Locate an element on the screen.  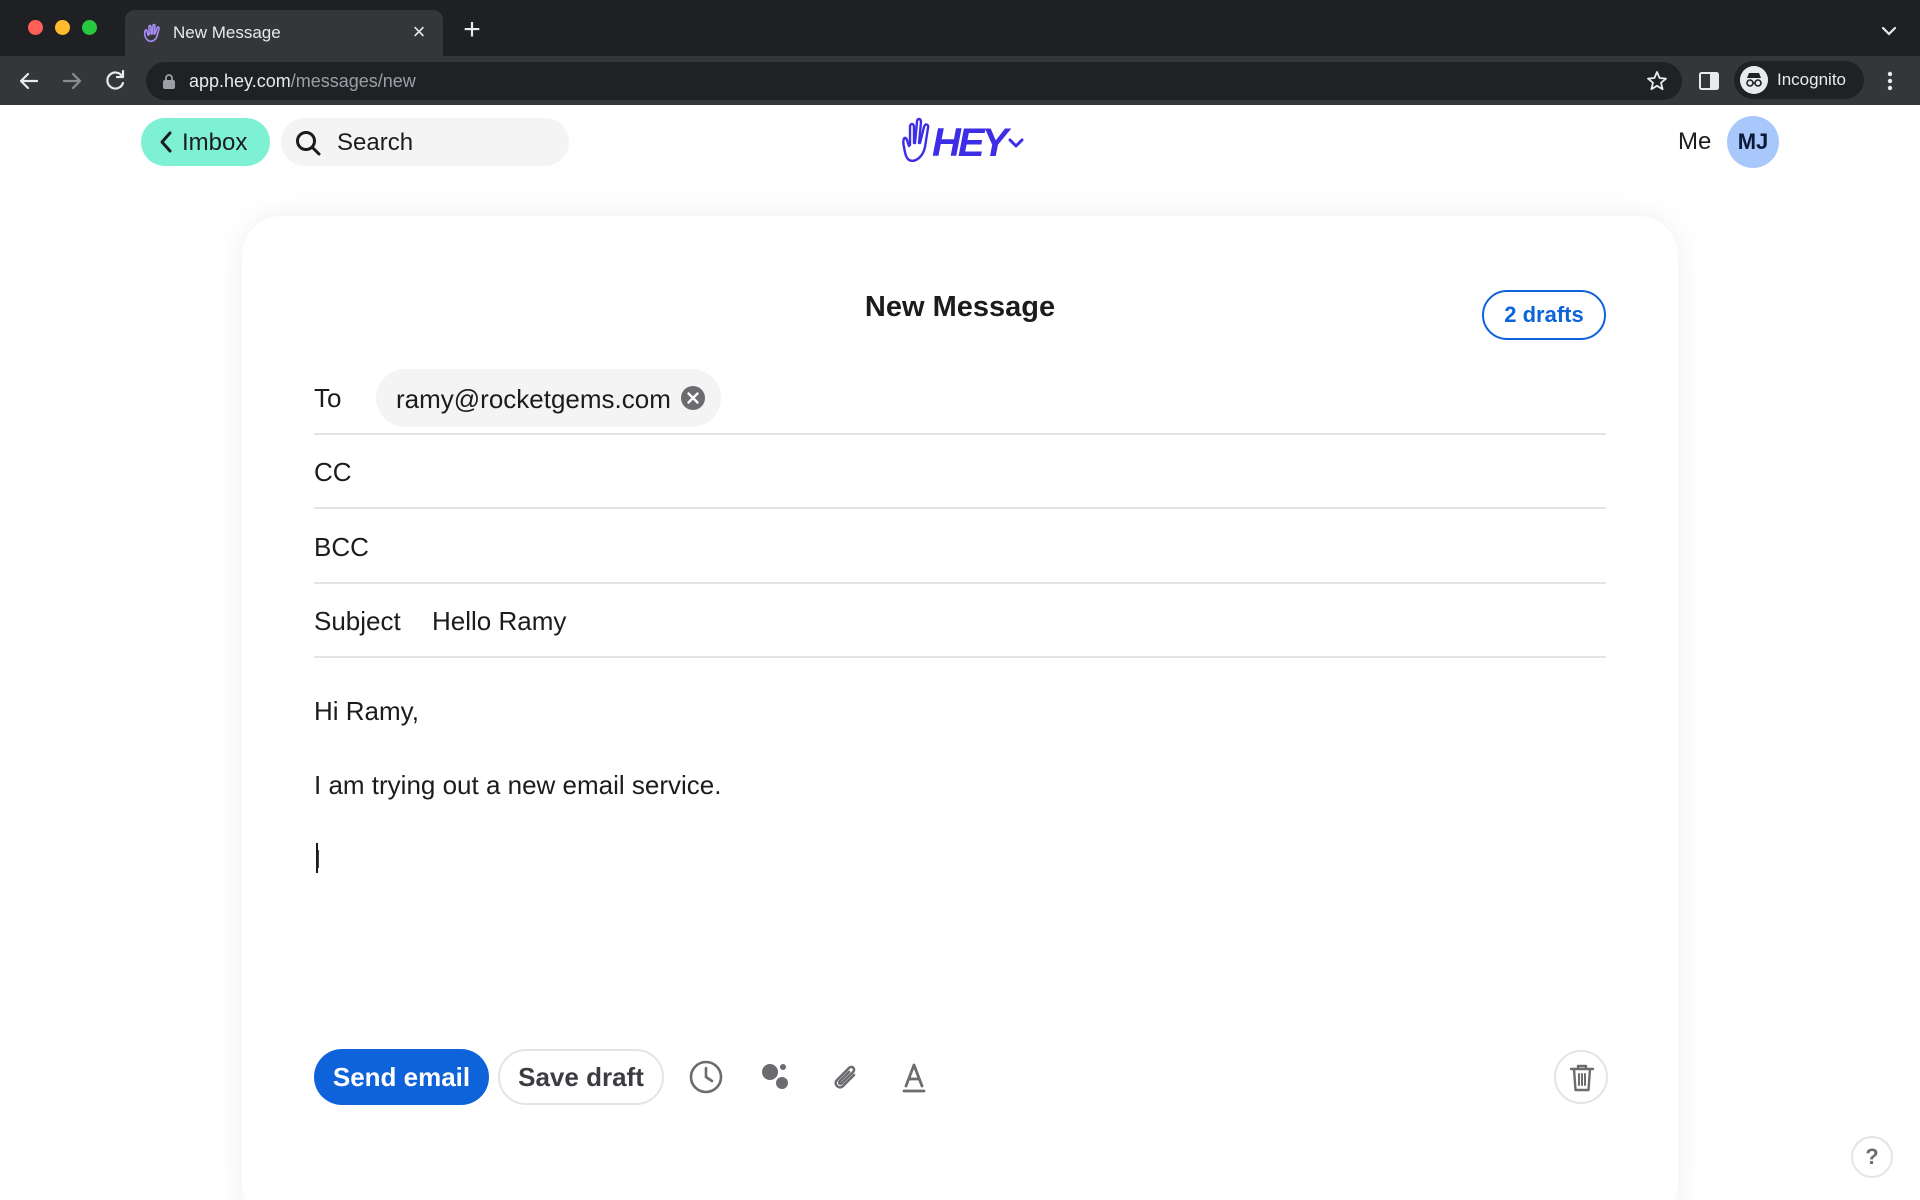
help-button: ? is located at coordinates (1872, 1157).